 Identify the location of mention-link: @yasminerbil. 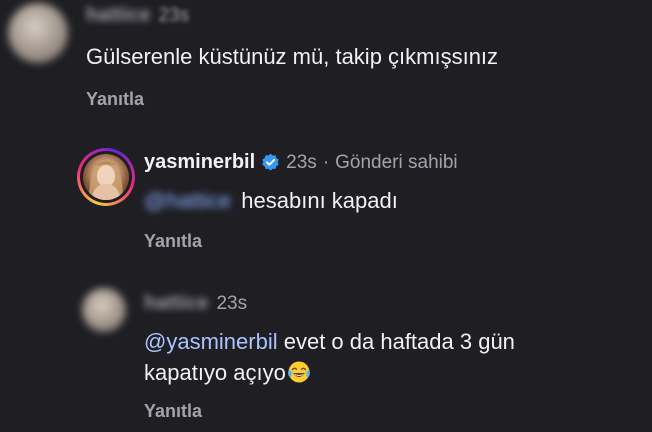
(211, 341).